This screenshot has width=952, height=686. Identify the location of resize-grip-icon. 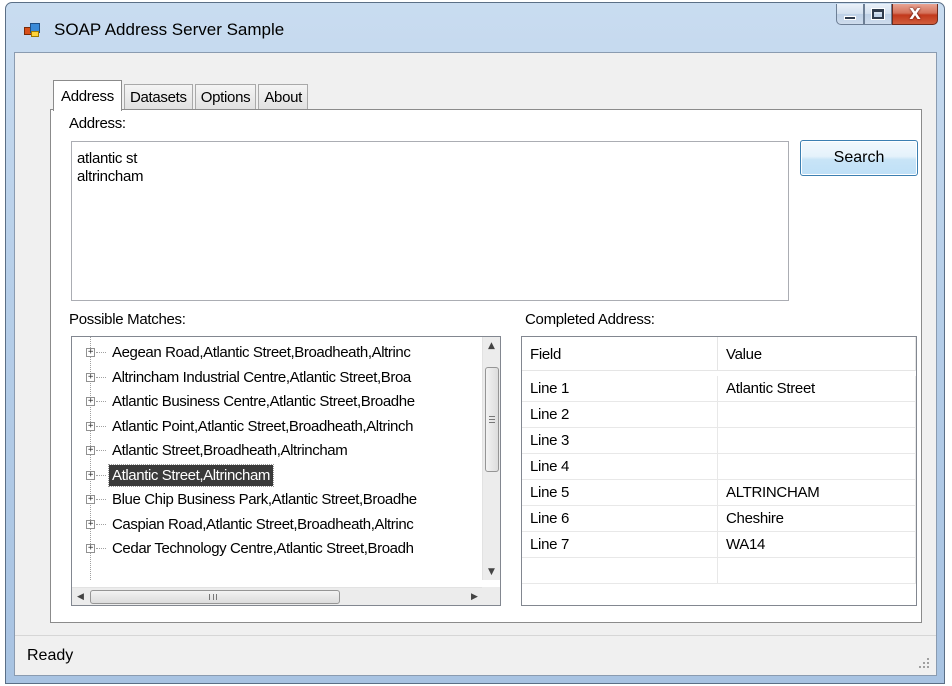
(924, 663).